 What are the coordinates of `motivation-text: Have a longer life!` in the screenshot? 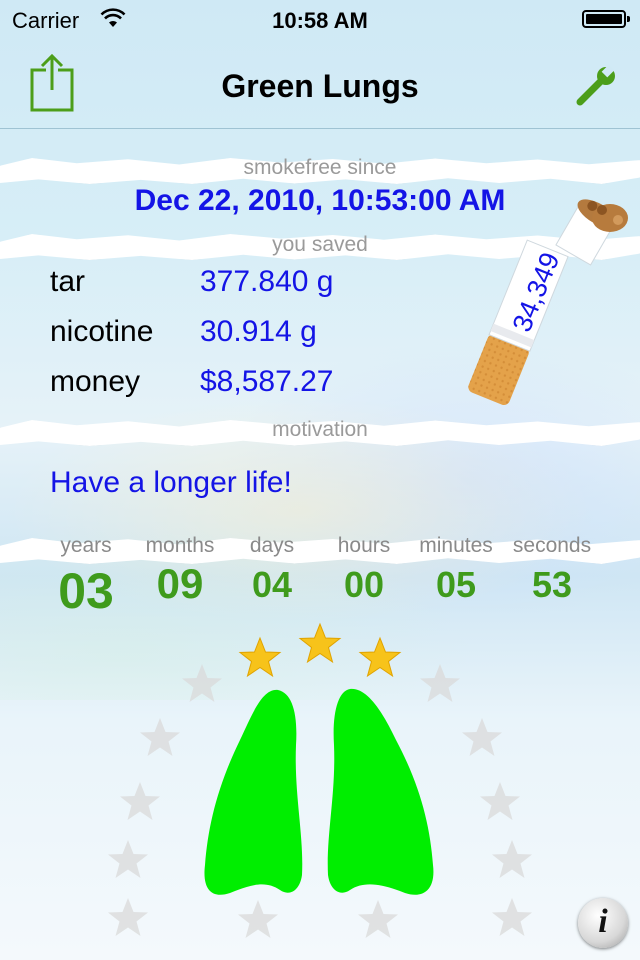 It's located at (171, 483).